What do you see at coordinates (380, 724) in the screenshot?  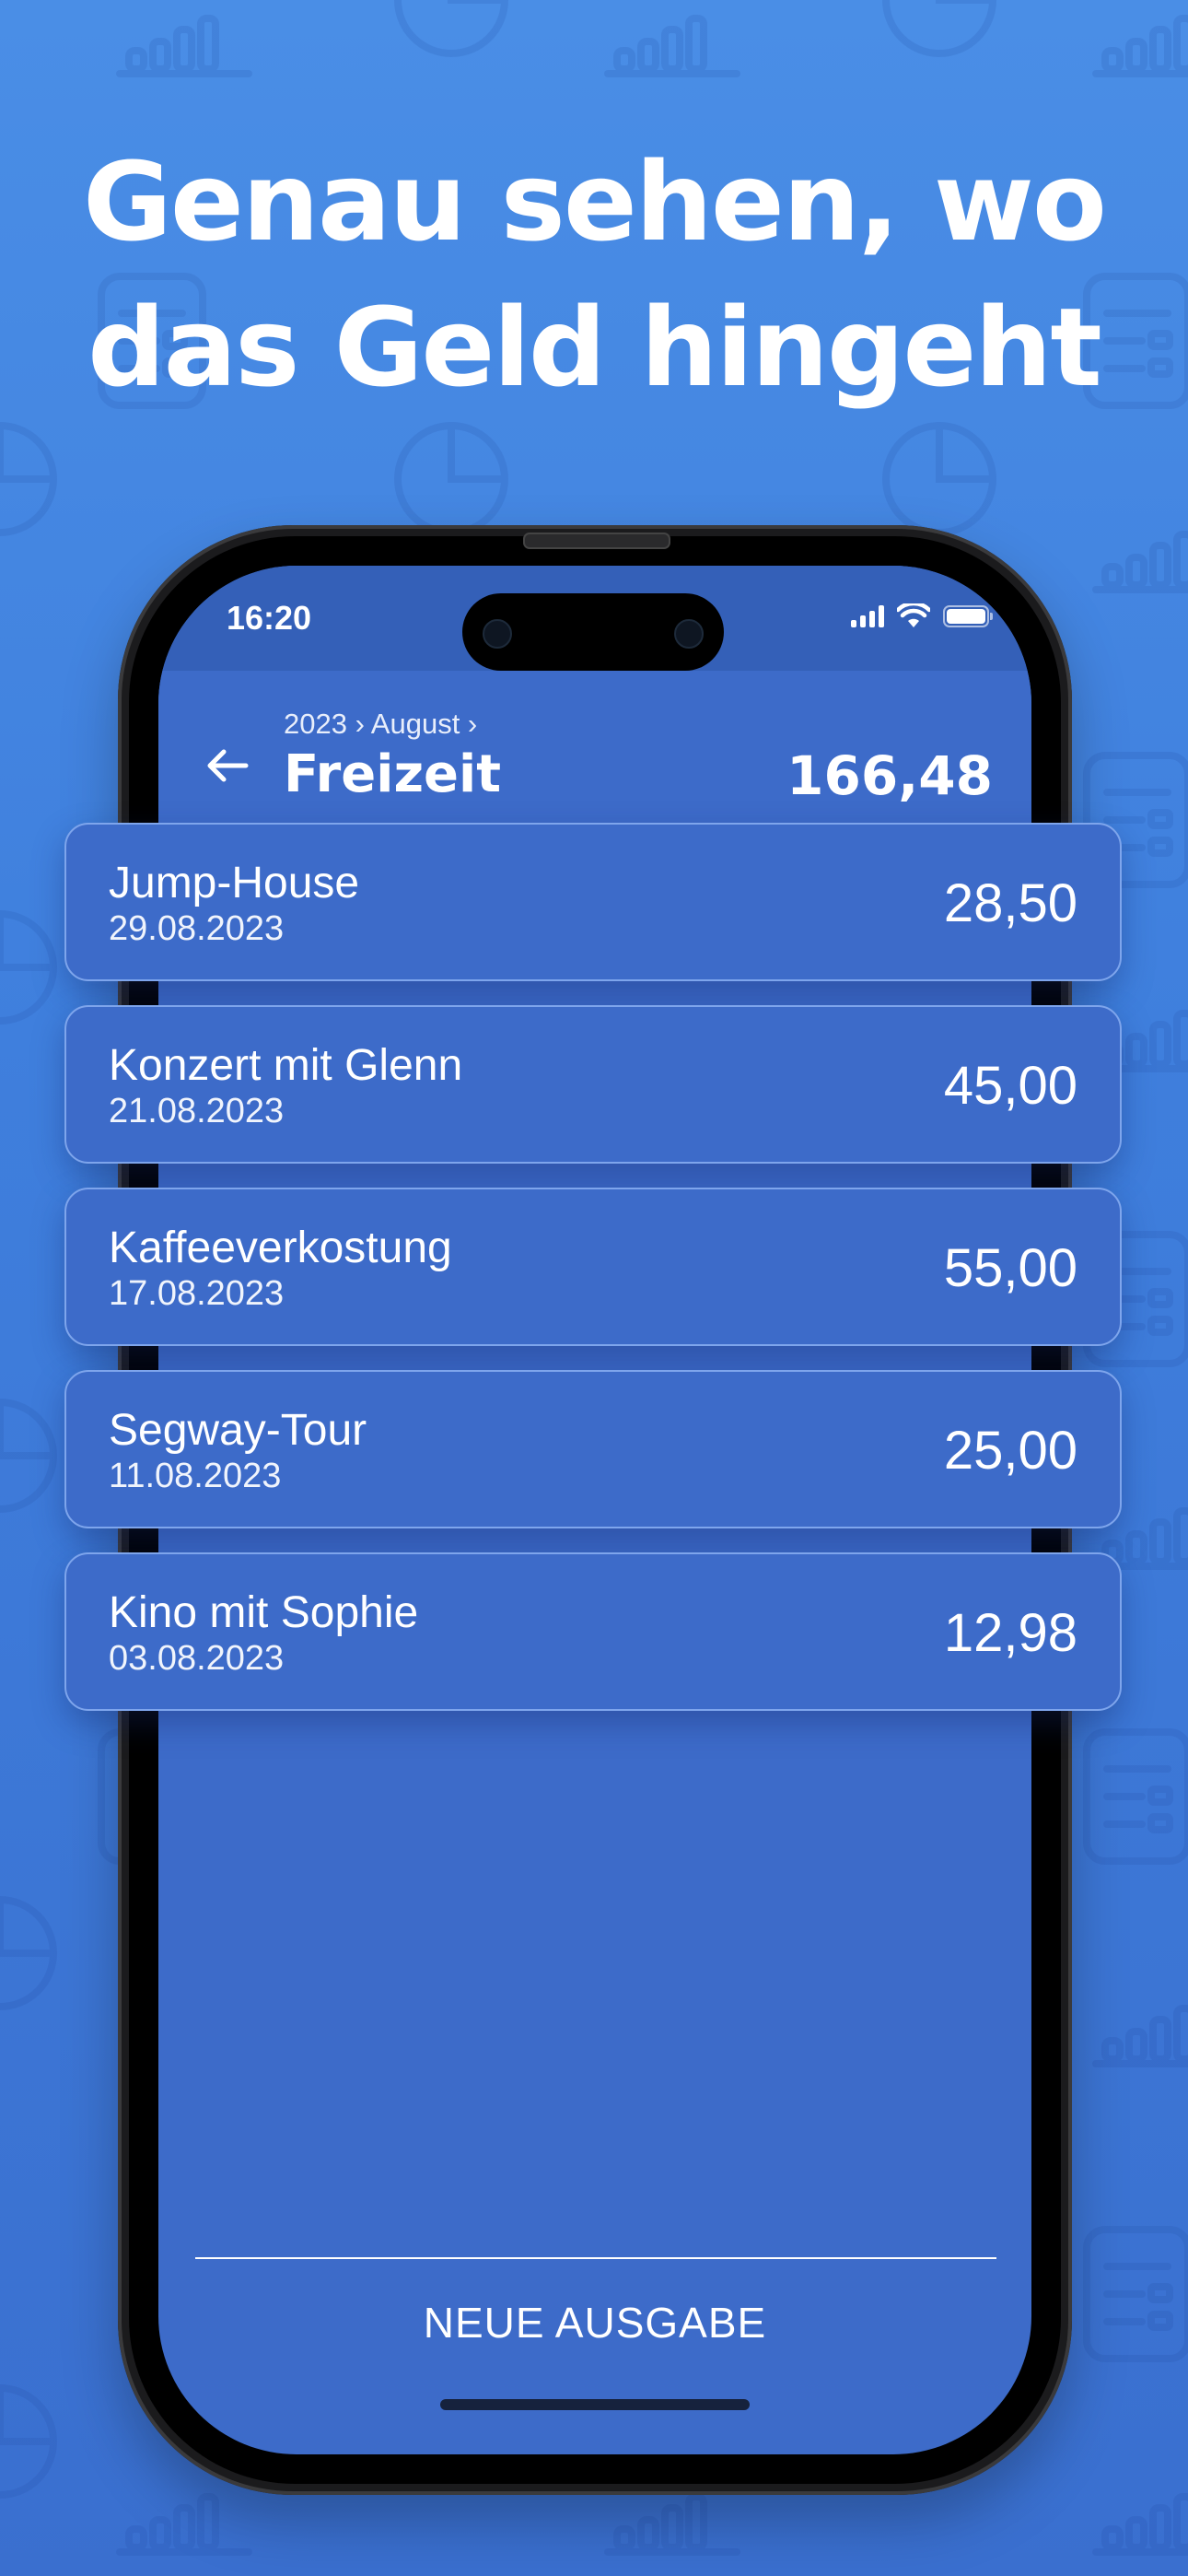 I see `breadcrumb: 2023 › August ›` at bounding box center [380, 724].